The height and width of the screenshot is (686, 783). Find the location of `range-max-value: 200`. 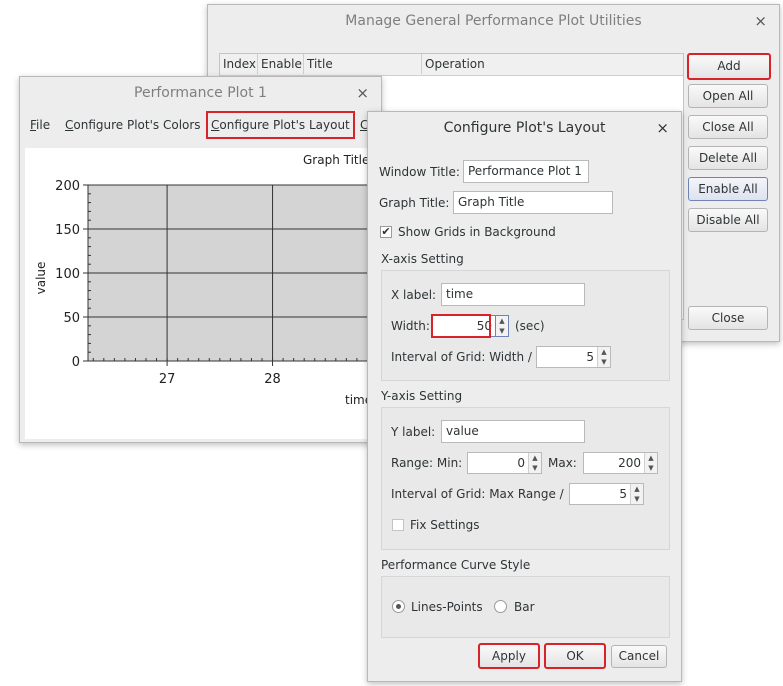

range-max-value: 200 is located at coordinates (629, 463).